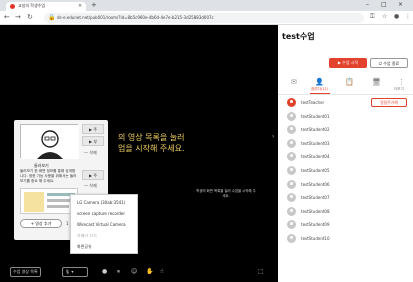 The height and width of the screenshot is (282, 413). What do you see at coordinates (367, 4) in the screenshot?
I see `minimize-button: –` at bounding box center [367, 4].